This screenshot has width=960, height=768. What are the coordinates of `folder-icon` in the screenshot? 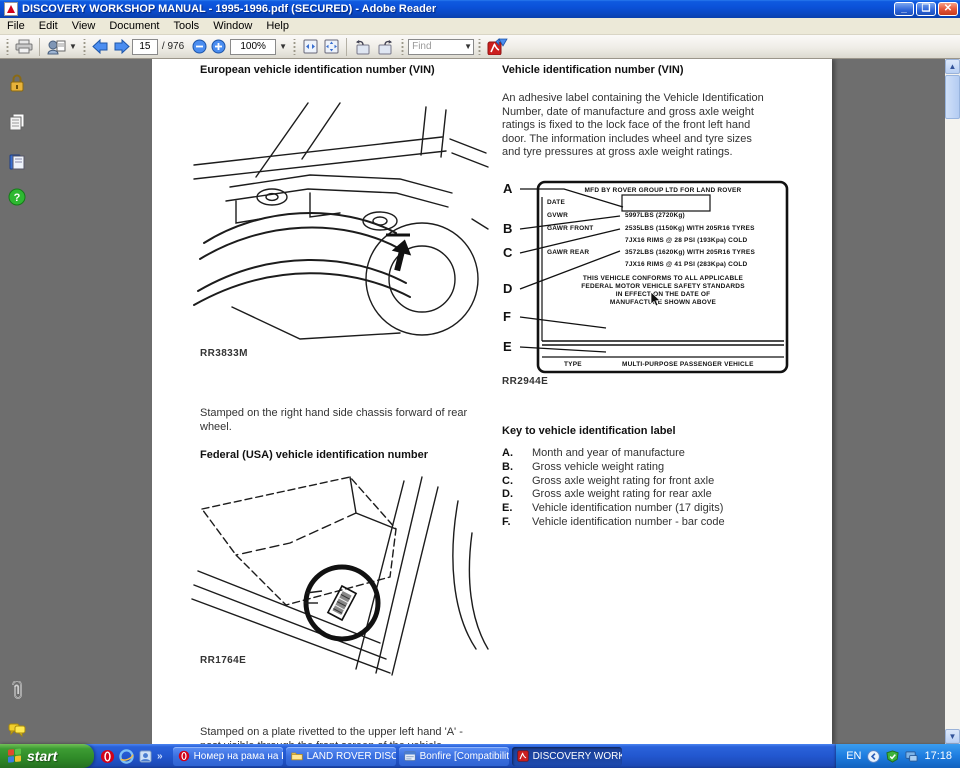 It's located at (296, 756).